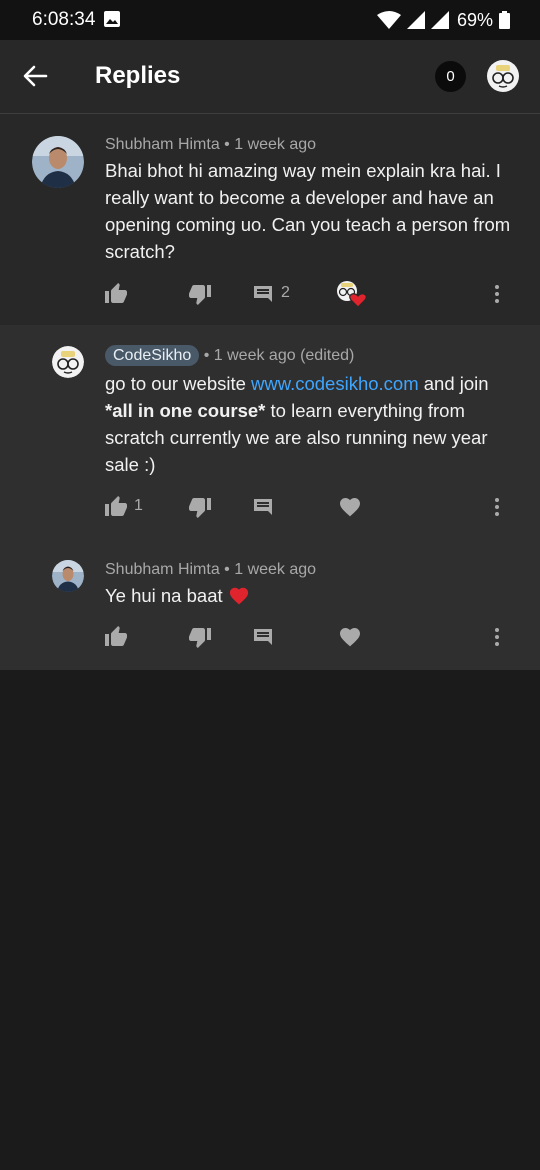 This screenshot has height=1170, width=540. I want to click on creator-heart-icon, so click(351, 294).